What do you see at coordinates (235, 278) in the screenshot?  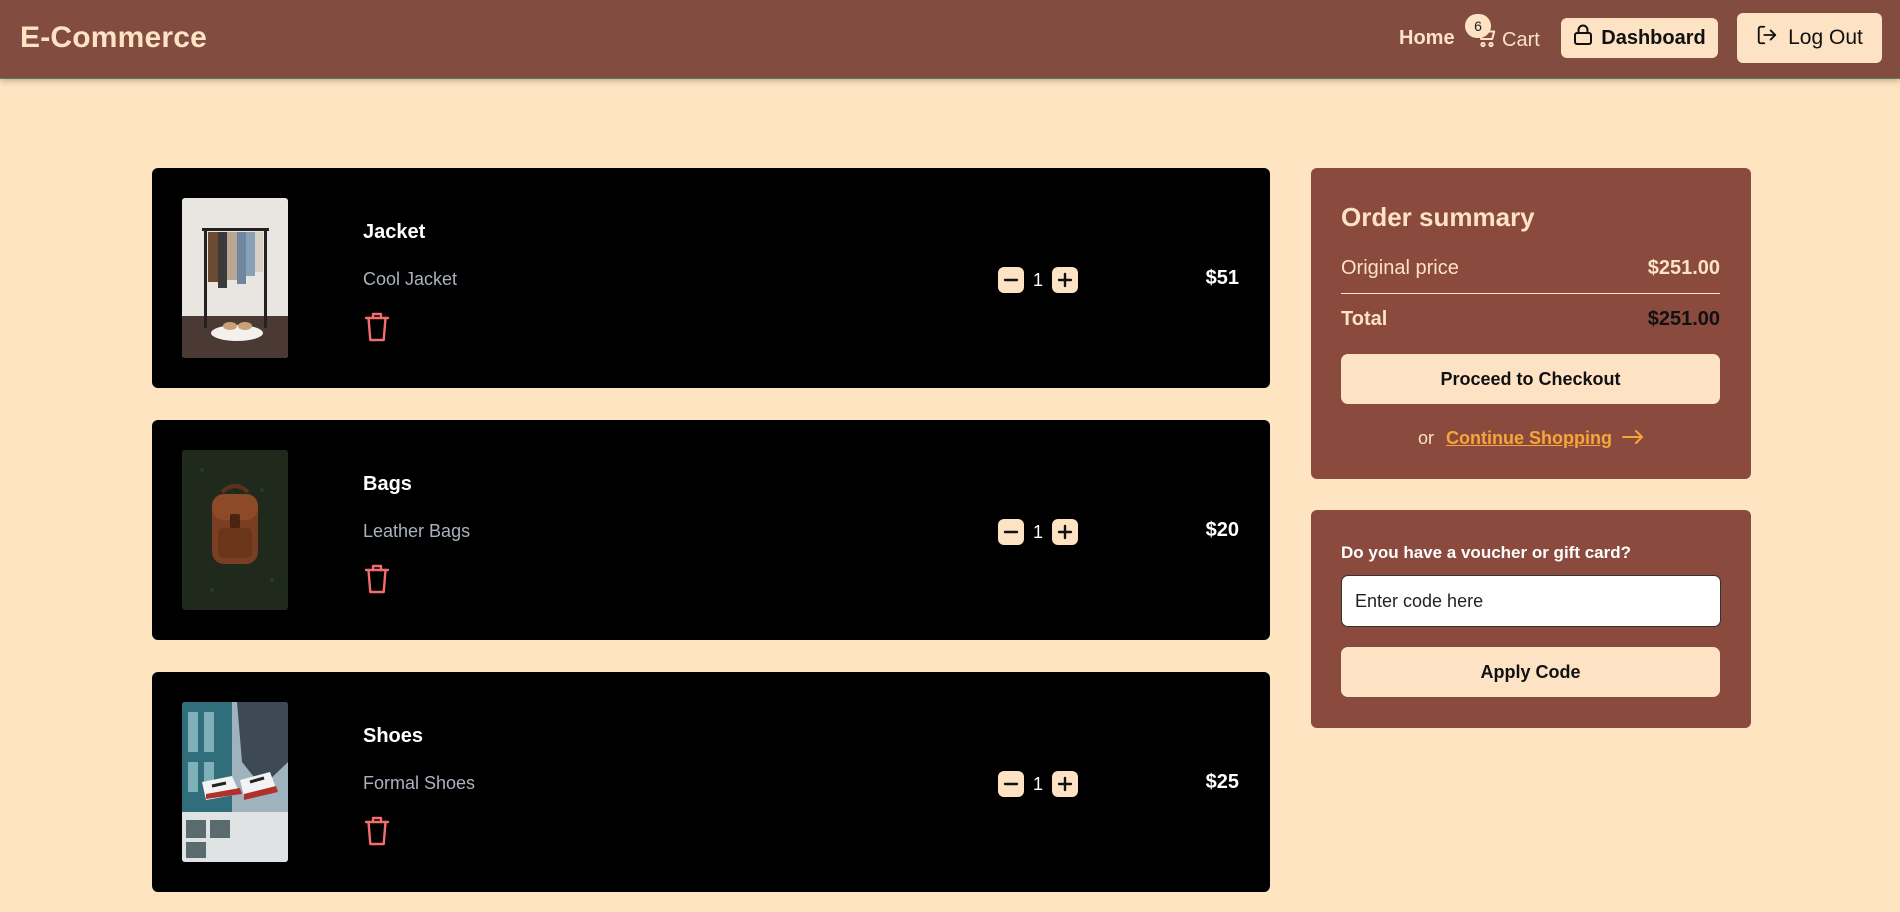 I see `product-image-jacket` at bounding box center [235, 278].